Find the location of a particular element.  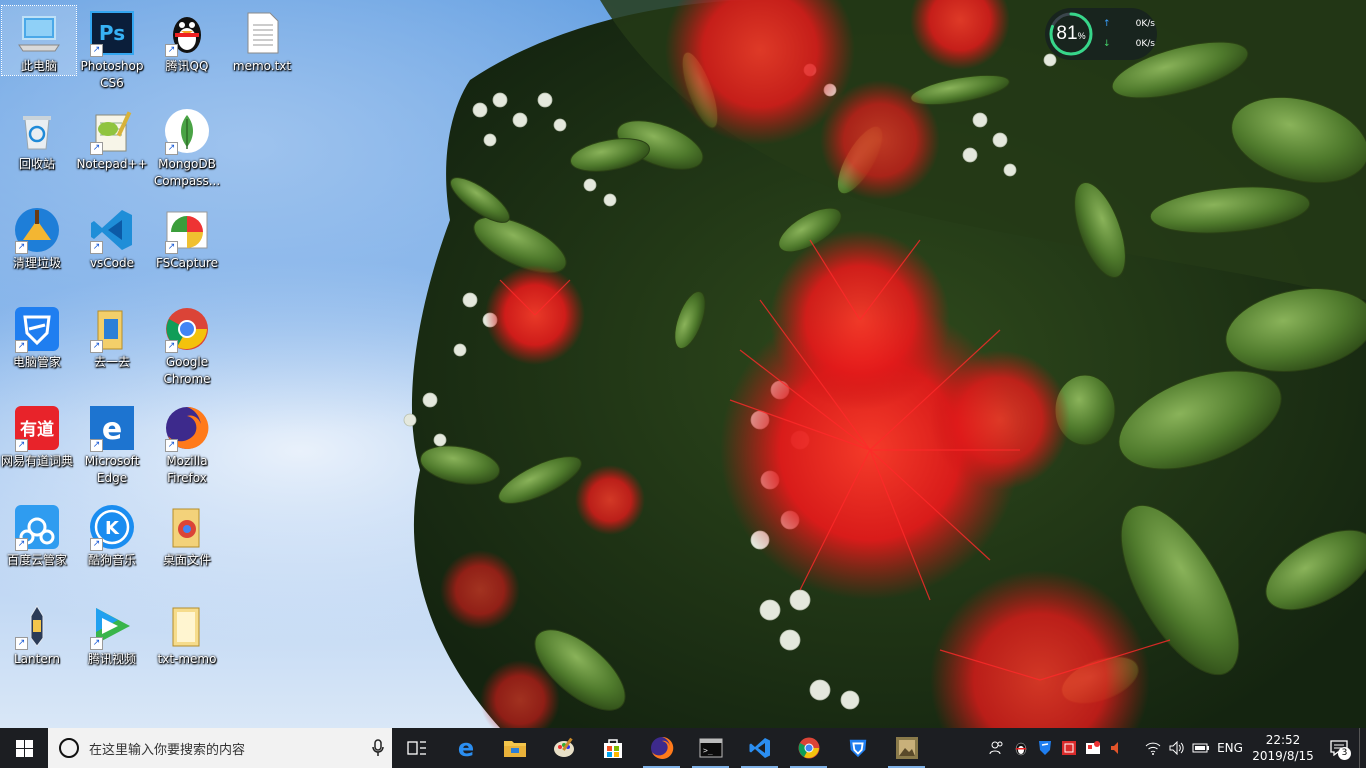

microphone-icon is located at coordinates (378, 748).